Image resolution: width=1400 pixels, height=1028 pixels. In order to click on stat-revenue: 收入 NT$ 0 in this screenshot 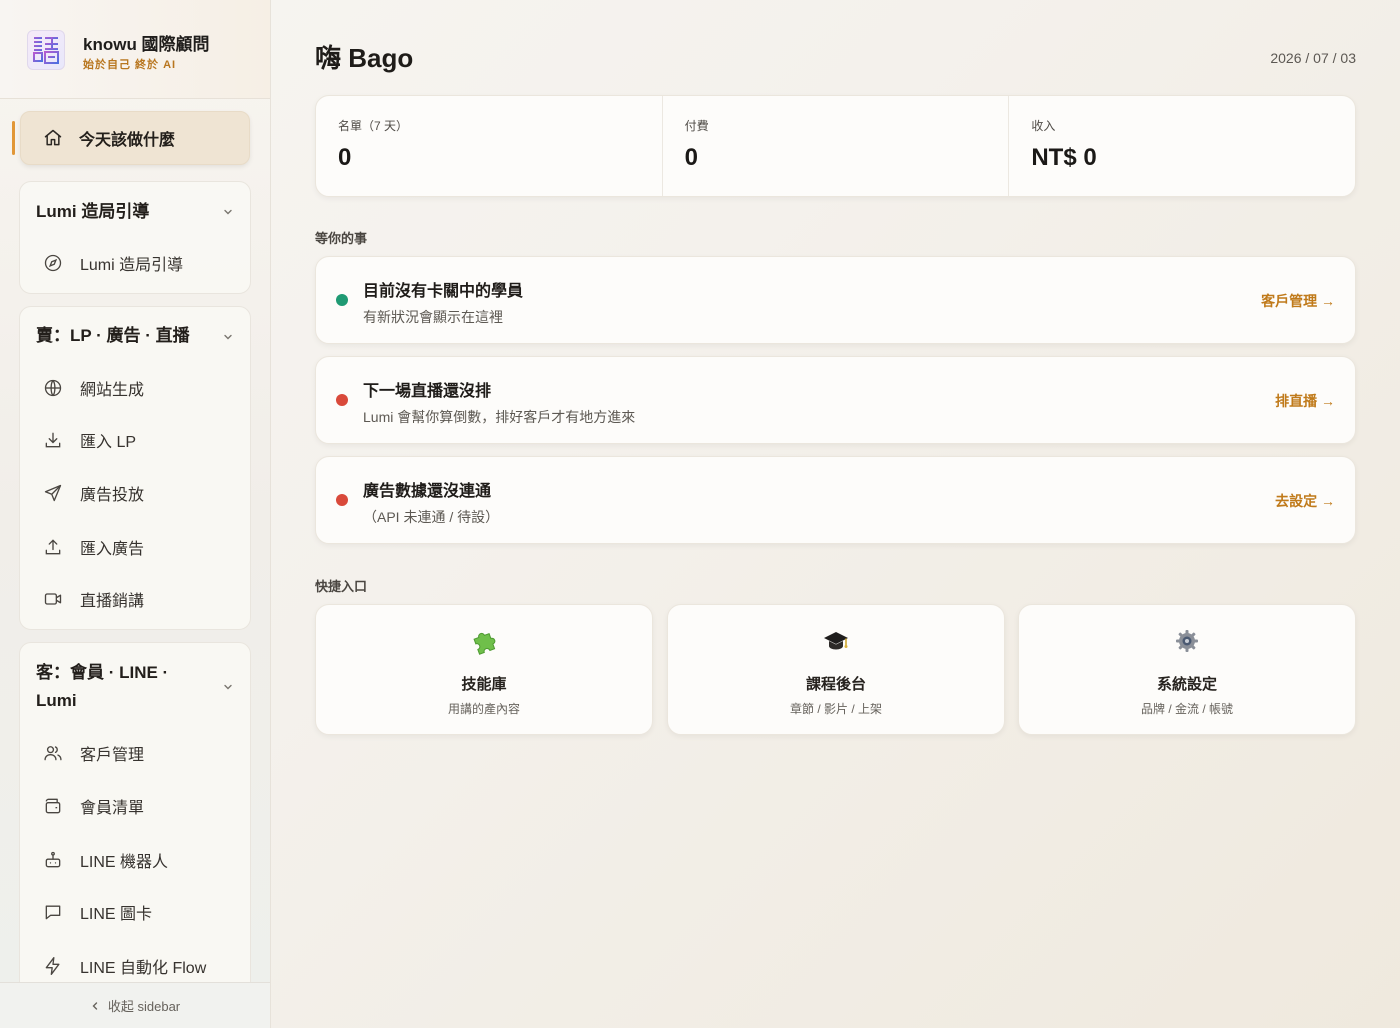, I will do `click(1182, 146)`.